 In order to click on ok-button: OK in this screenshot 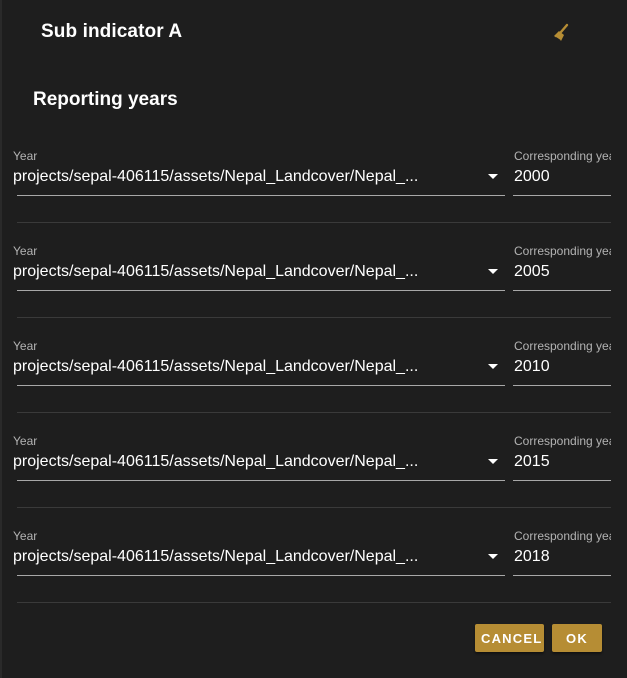, I will do `click(577, 638)`.